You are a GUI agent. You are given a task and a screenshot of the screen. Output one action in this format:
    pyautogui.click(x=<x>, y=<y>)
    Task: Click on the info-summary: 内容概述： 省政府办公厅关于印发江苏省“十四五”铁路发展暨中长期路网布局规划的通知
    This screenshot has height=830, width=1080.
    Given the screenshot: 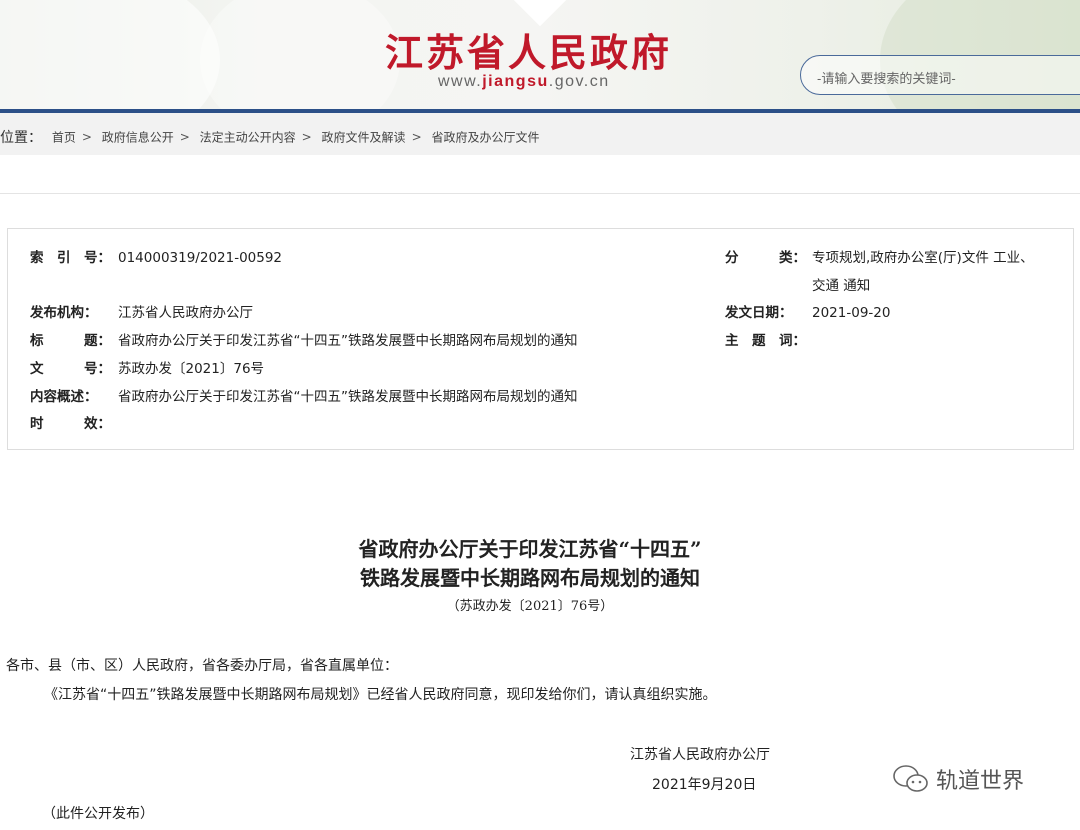 What is the action you would take?
    pyautogui.click(x=304, y=397)
    